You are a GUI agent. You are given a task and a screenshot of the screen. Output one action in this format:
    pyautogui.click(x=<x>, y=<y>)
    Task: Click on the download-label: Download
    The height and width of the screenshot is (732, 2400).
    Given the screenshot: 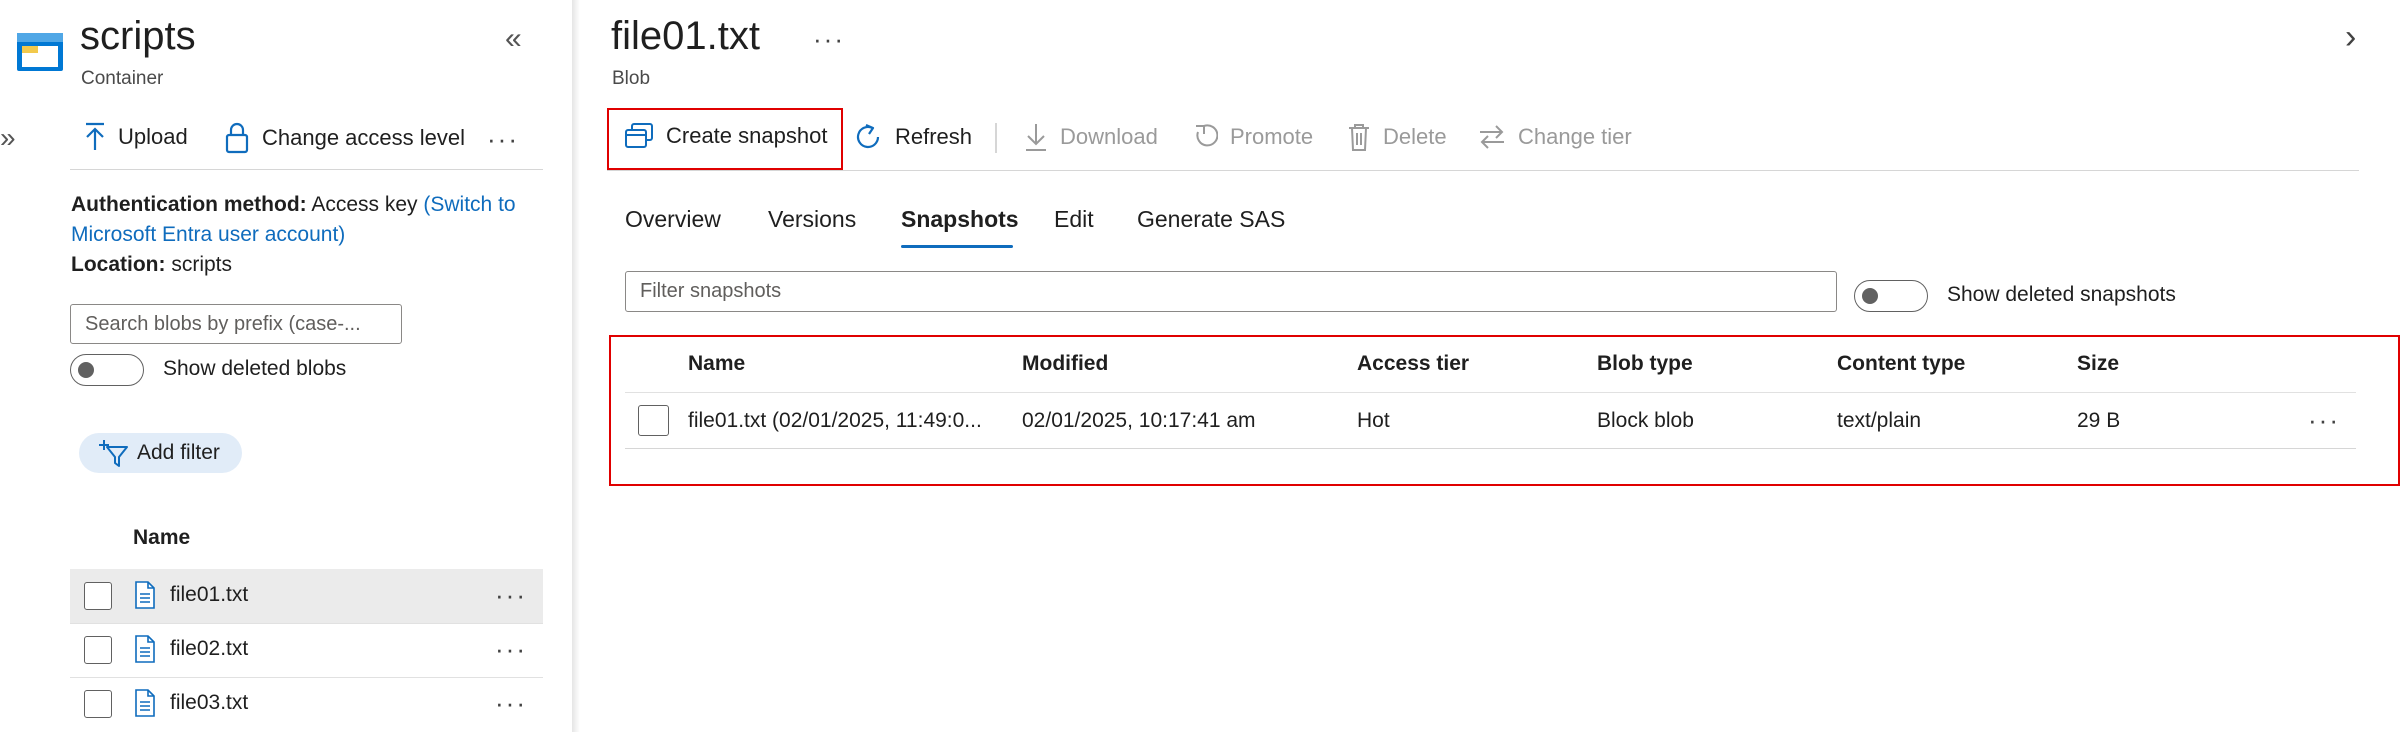 What is the action you would take?
    pyautogui.click(x=1109, y=136)
    